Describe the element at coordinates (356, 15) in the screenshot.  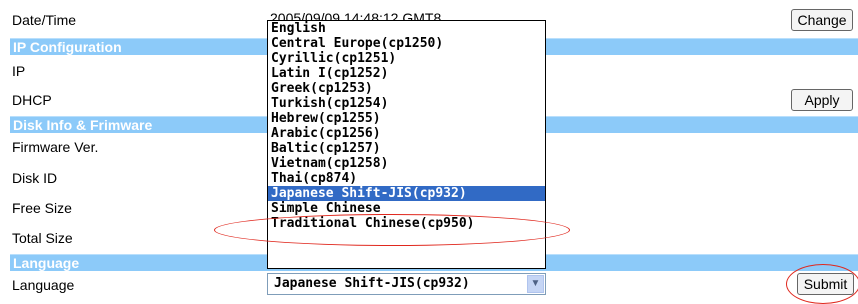
I see `datetime-value: 2005/09/09 14:48:12 GMT8` at that location.